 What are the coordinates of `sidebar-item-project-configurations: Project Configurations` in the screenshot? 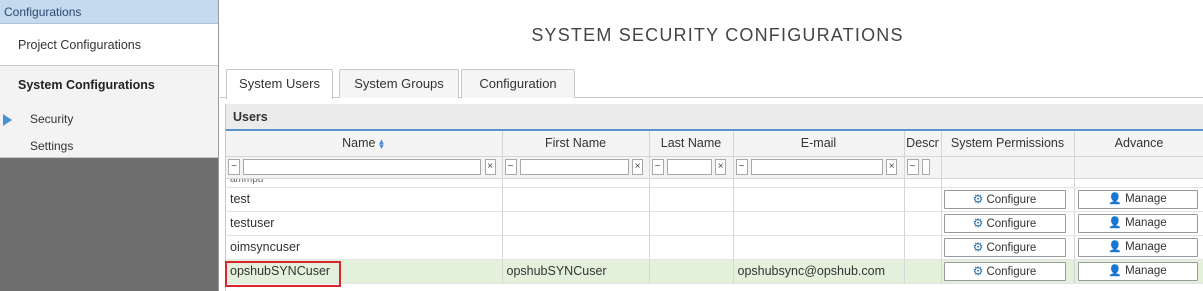 It's located at (109, 45).